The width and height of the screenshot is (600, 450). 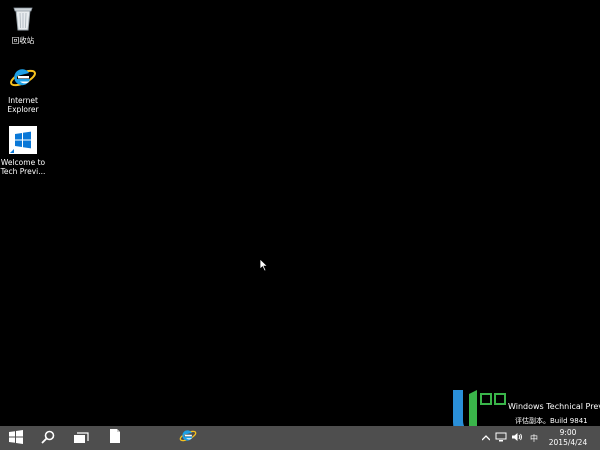 I want to click on search-icon, so click(x=48, y=438).